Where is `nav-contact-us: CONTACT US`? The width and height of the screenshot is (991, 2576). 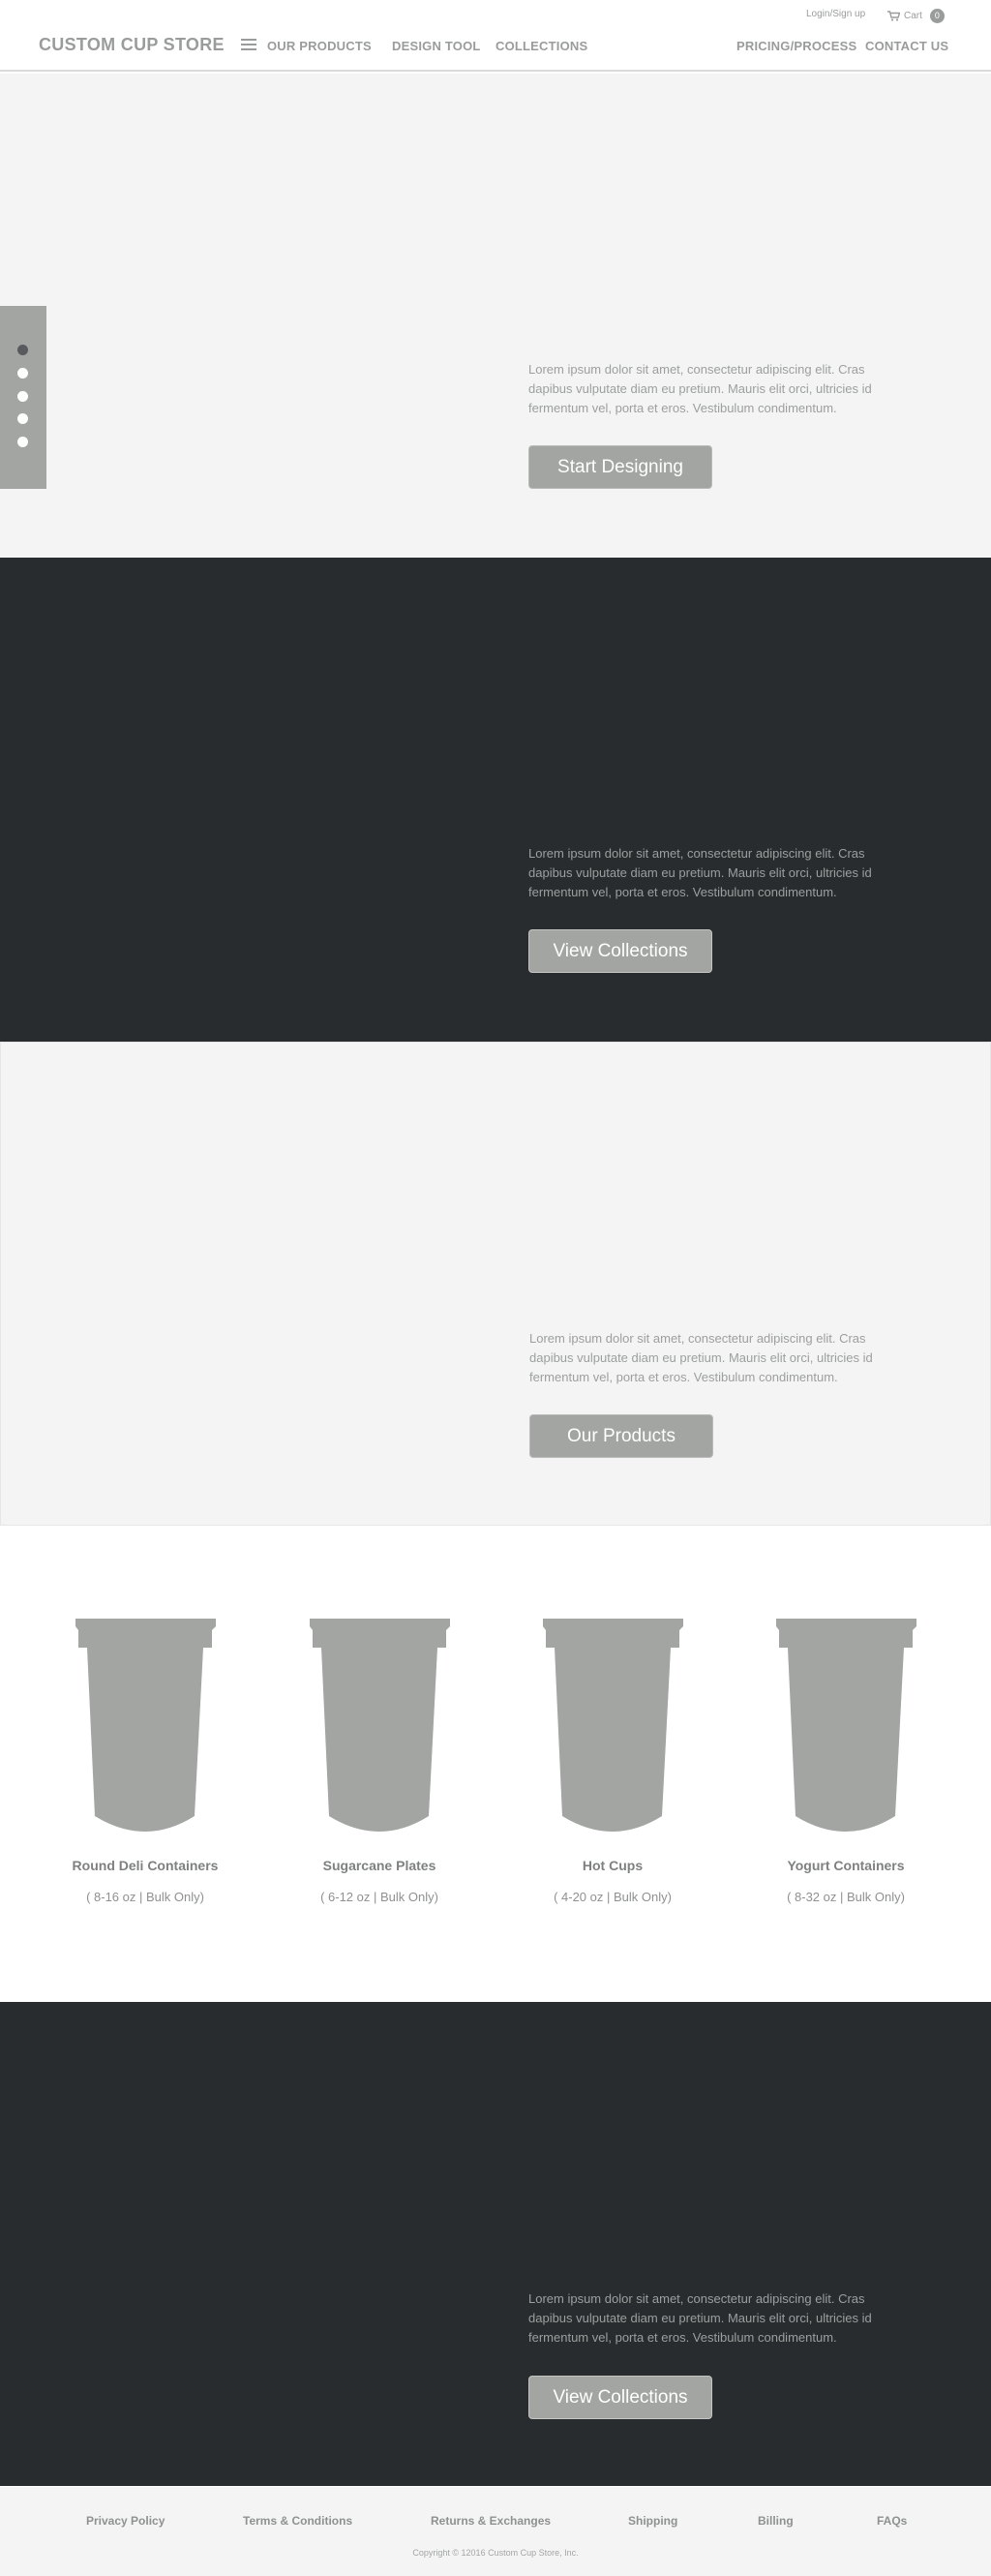 nav-contact-us: CONTACT US is located at coordinates (906, 46).